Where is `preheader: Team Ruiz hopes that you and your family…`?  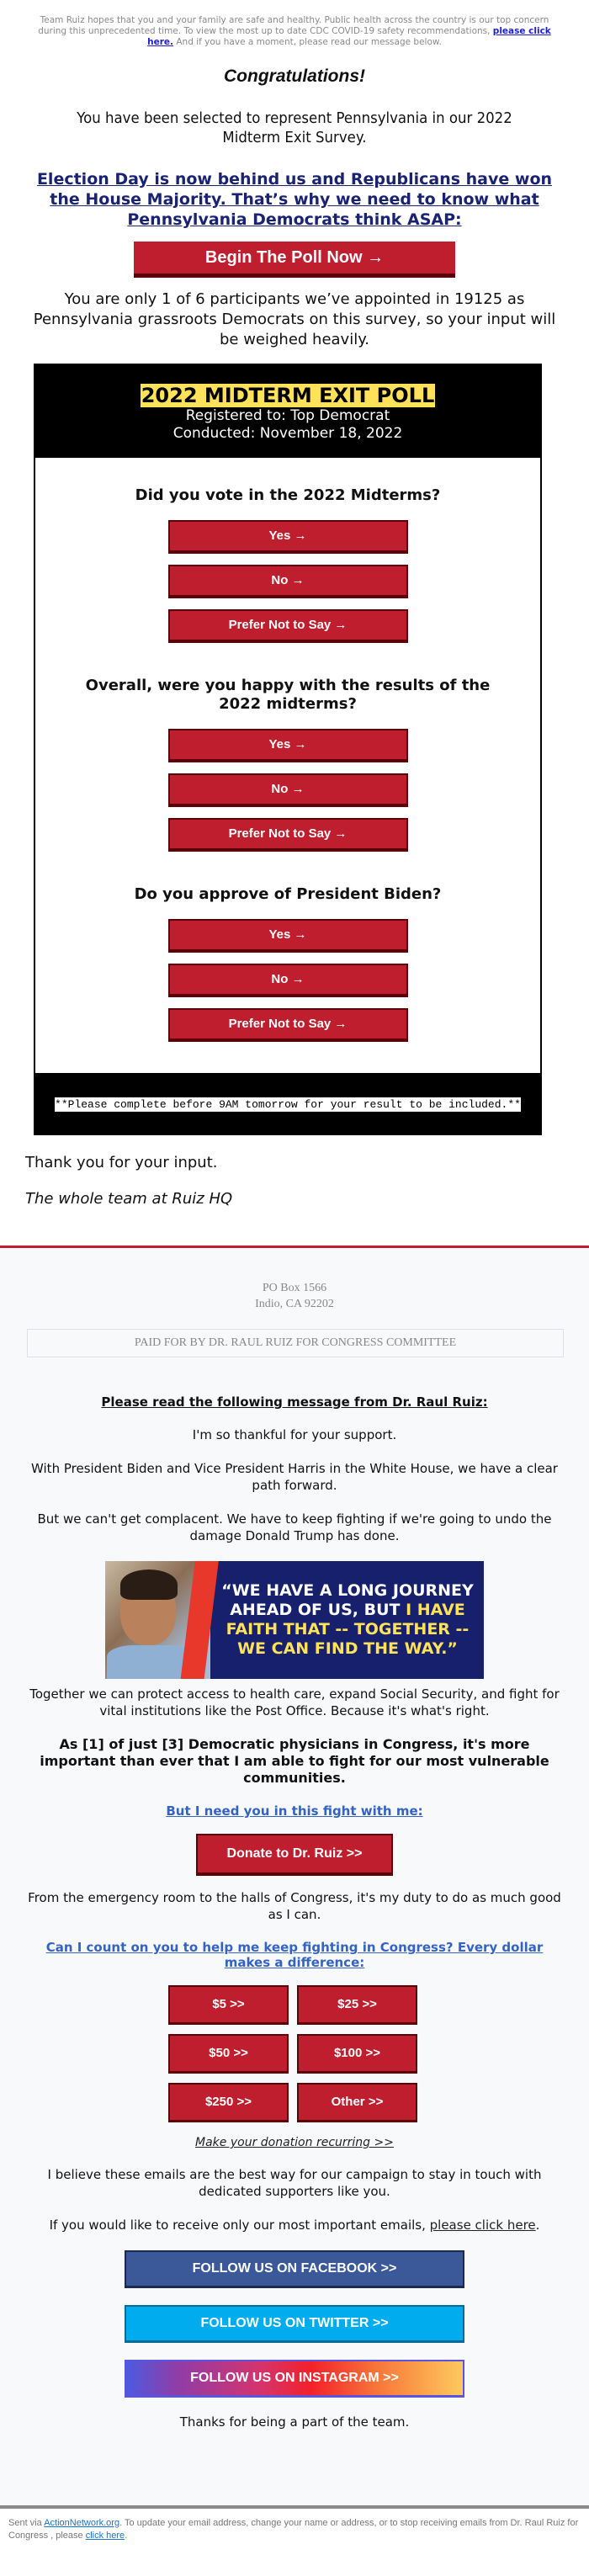
preheader: Team Ruiz hopes that you and your family… is located at coordinates (294, 32).